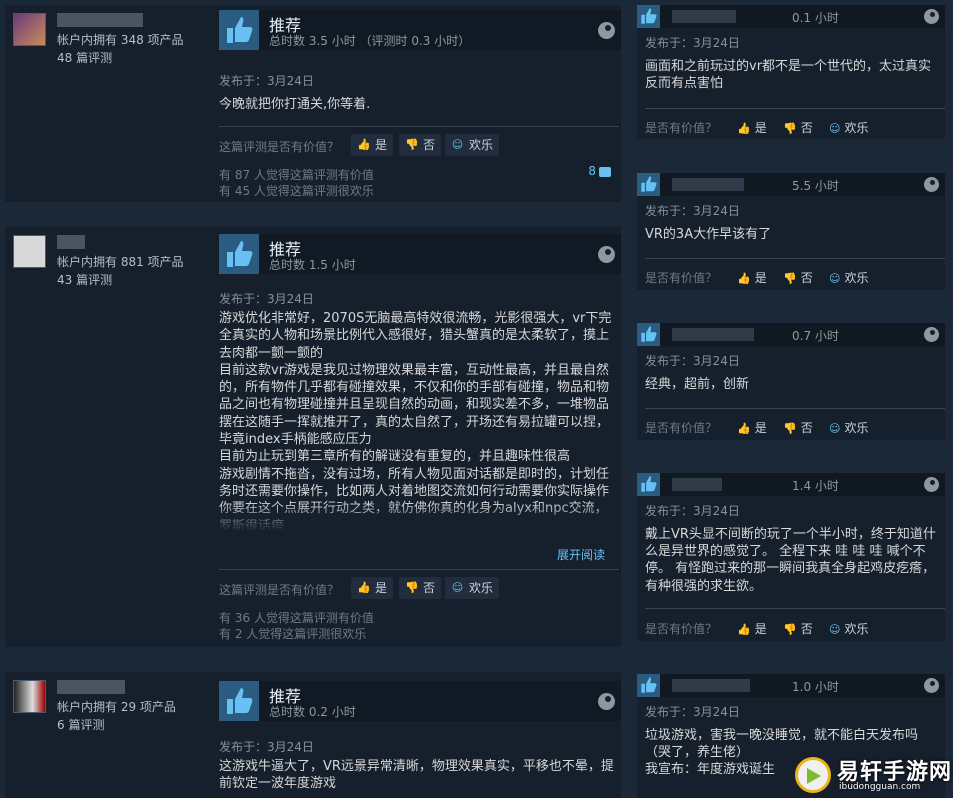 Image resolution: width=953 pixels, height=798 pixels. Describe the element at coordinates (420, 30) in the screenshot. I see `review-header: 推荐 总时数 3.5 小时 （评测时 0.3 小时）` at that location.